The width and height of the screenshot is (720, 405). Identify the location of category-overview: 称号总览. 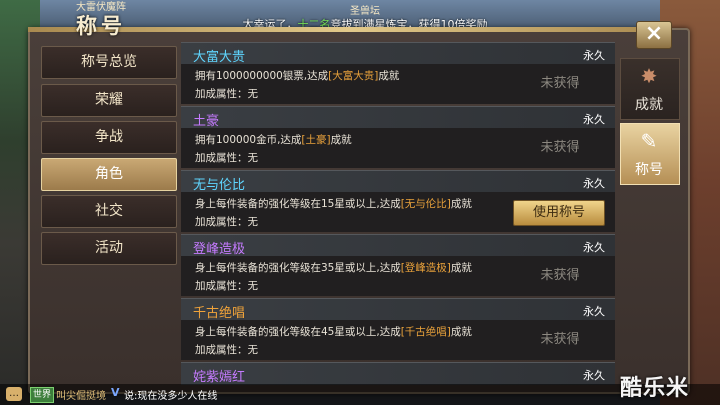
(109, 62).